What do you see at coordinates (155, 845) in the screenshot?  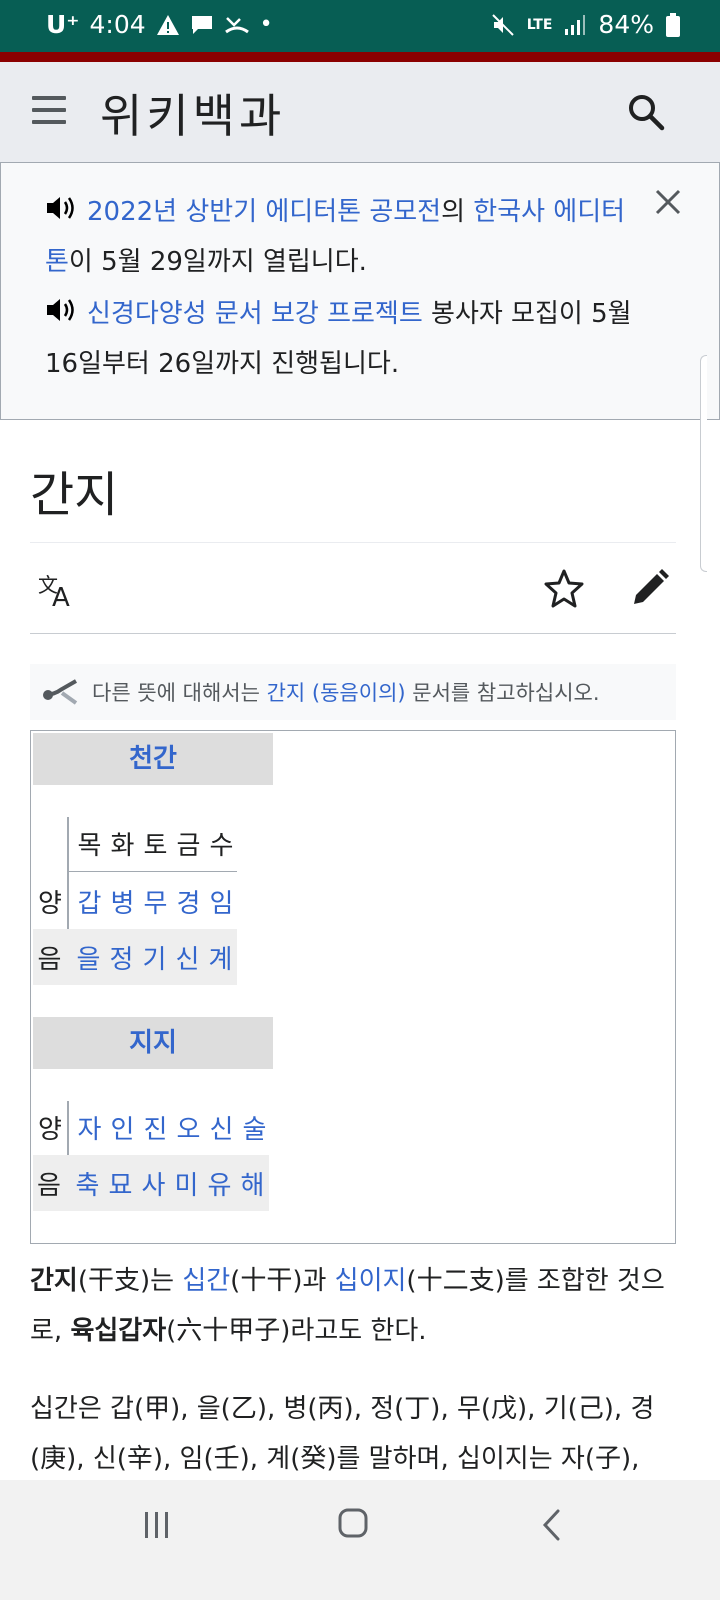 I see `table-cell: 토` at bounding box center [155, 845].